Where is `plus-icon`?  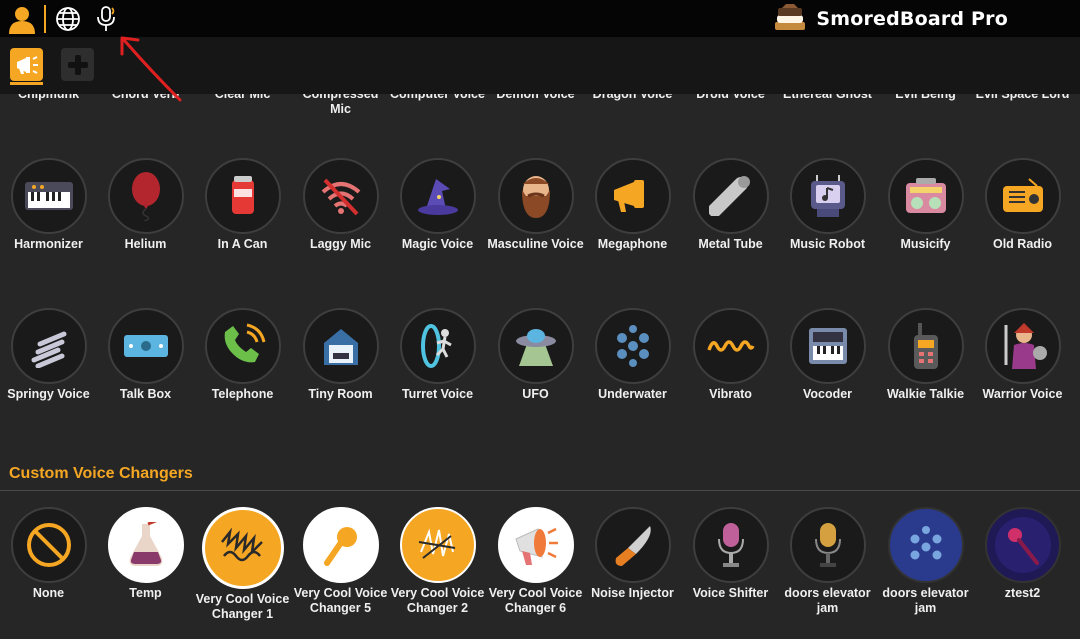 plus-icon is located at coordinates (77, 64).